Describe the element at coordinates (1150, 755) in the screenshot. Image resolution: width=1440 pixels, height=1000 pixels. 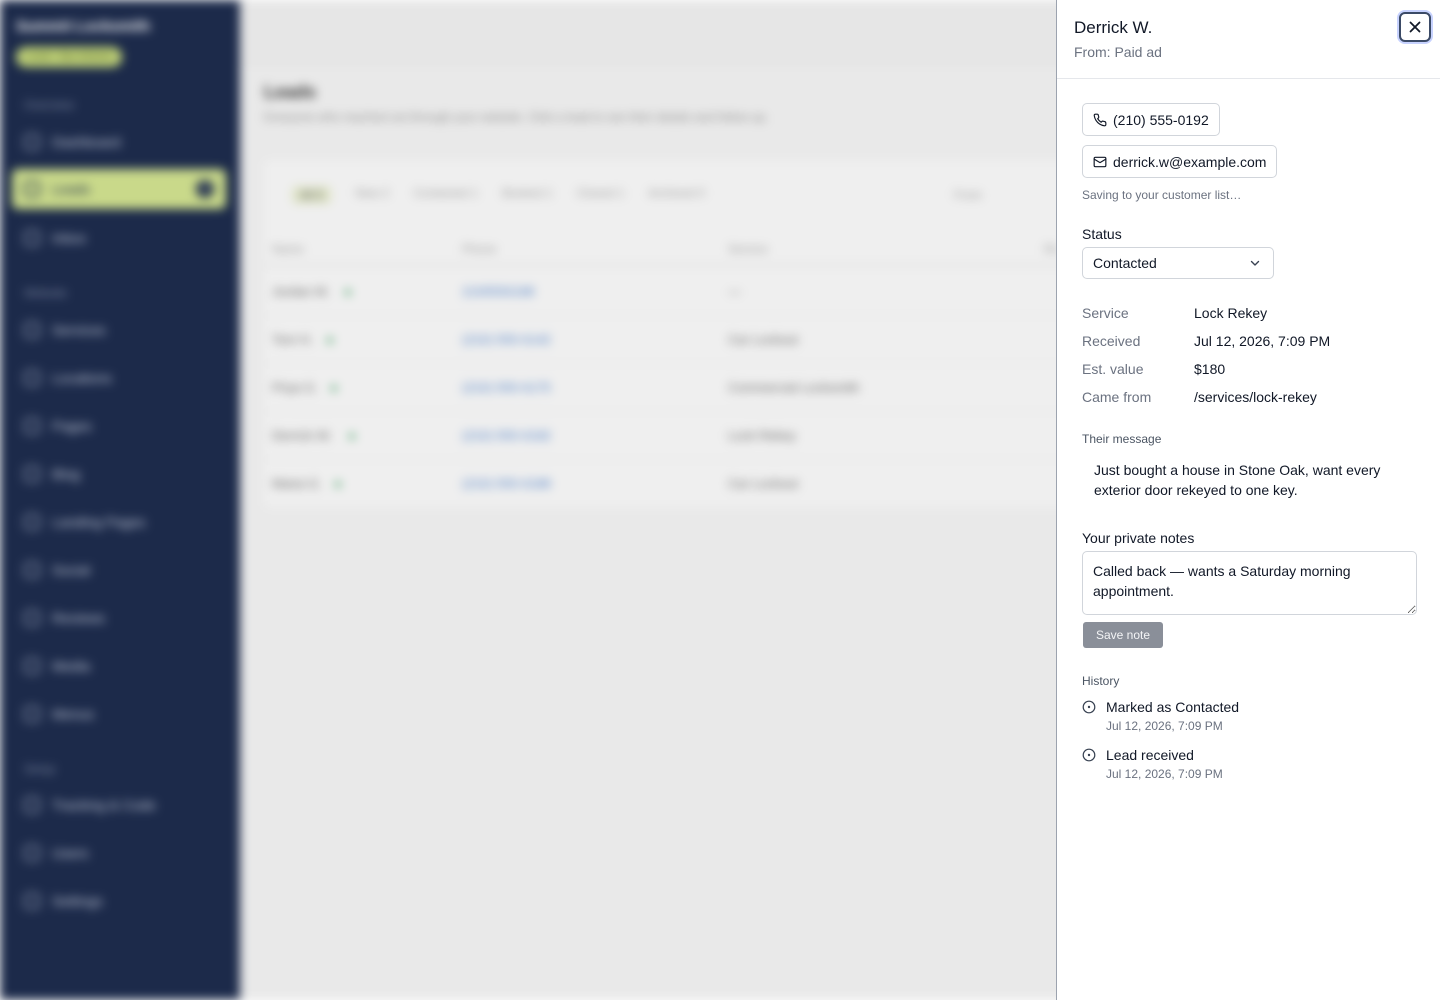
I see `history-item-title: Lead received` at that location.